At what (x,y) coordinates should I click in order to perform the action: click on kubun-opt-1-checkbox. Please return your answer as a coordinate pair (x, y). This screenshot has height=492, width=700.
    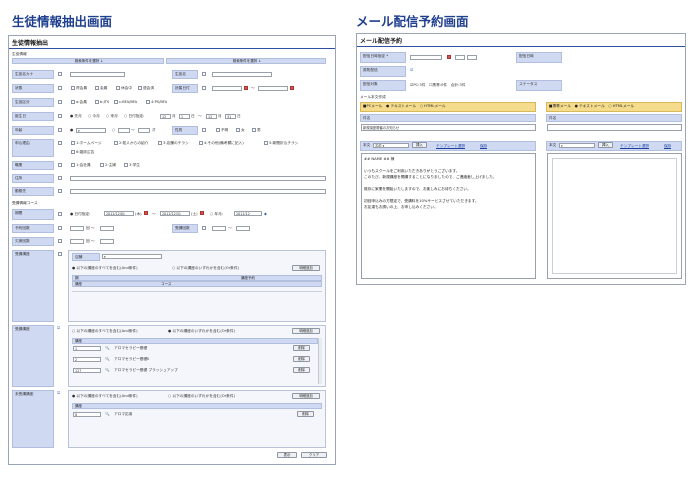
    Looking at the image, I should click on (73, 102).